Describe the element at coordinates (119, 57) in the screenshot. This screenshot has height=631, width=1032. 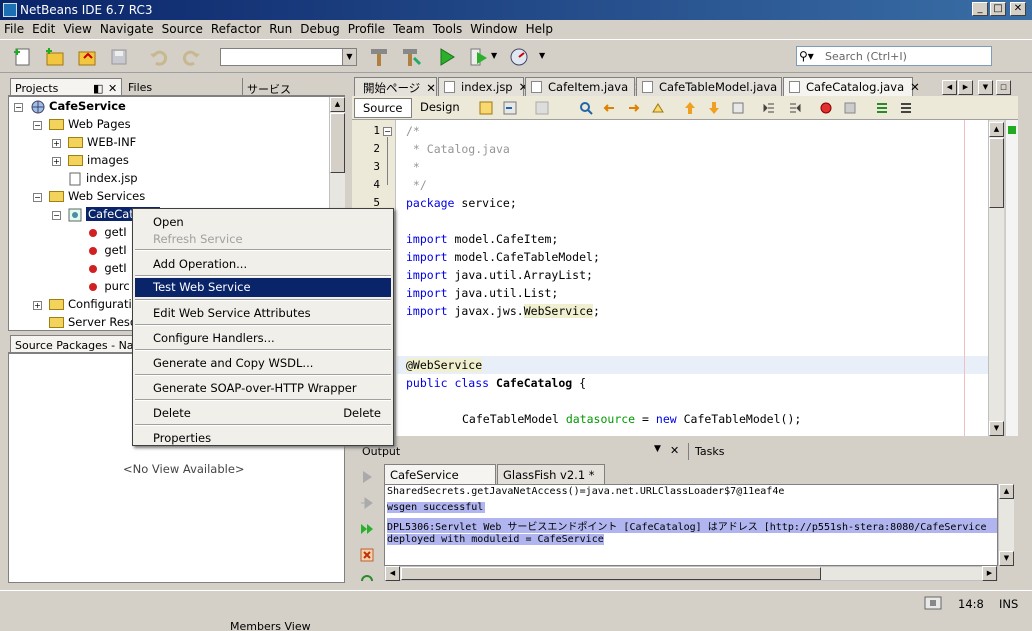
I see `save-all-icon` at that location.